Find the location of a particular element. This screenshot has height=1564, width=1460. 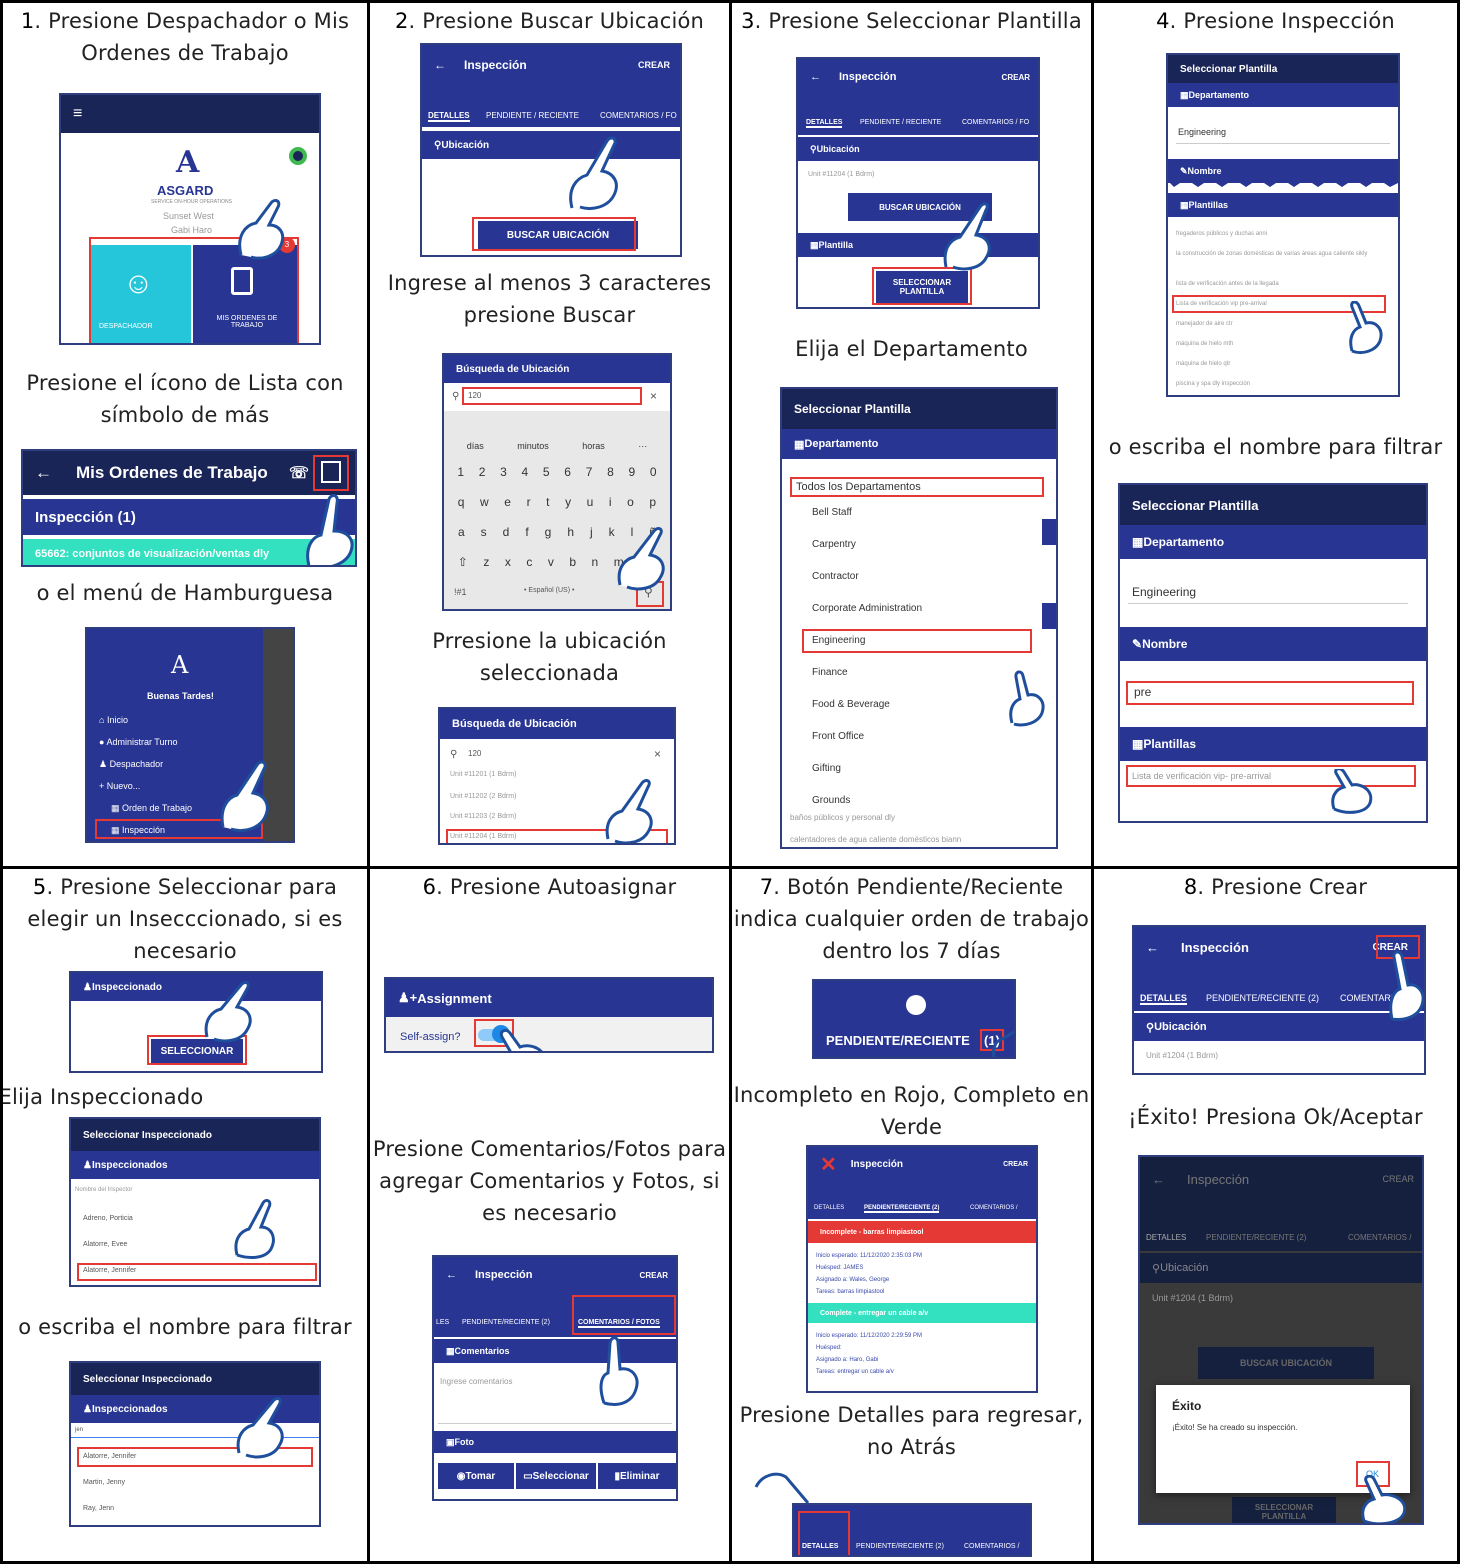

inspectee-item: Adreno, Porticia is located at coordinates (108, 1218).